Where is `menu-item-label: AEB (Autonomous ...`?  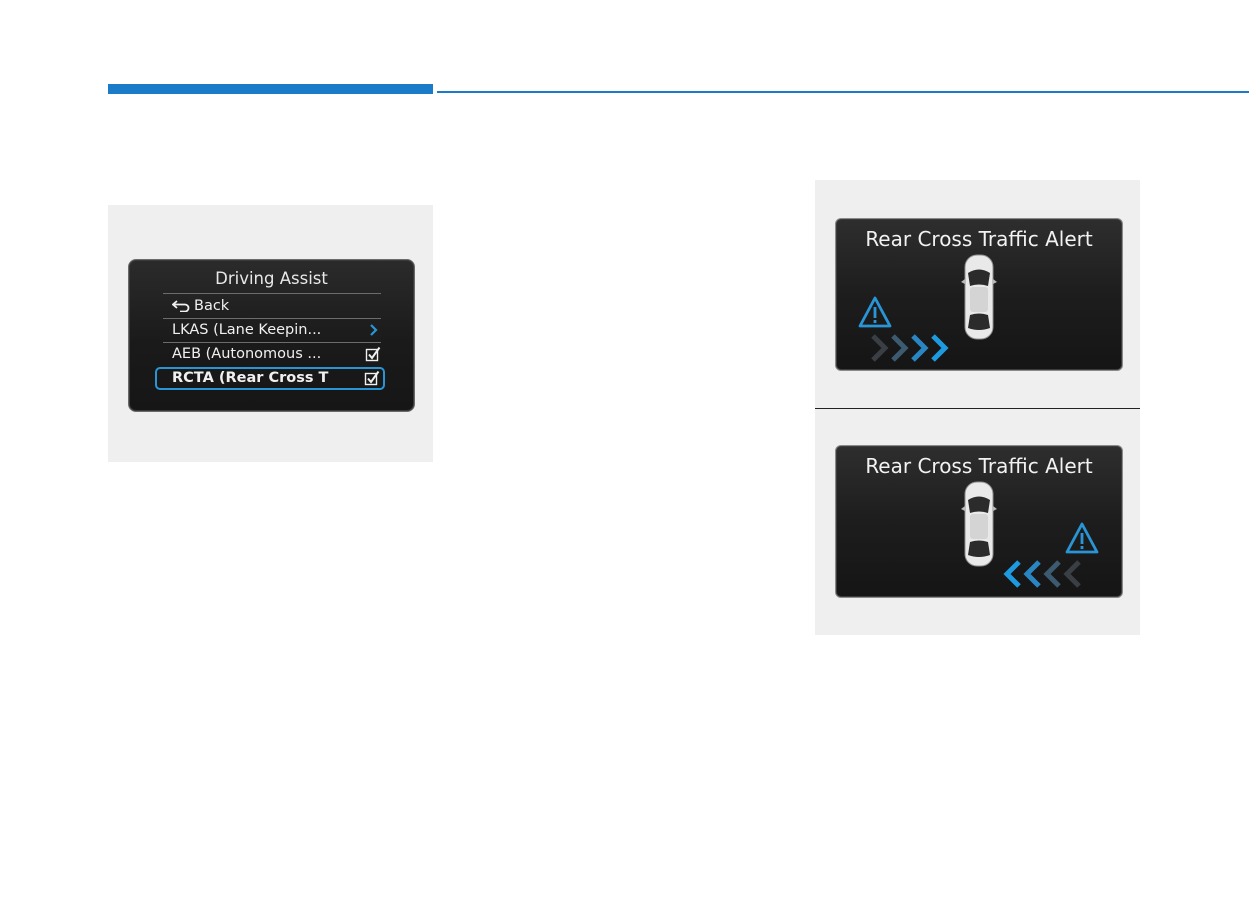 menu-item-label: AEB (Autonomous ... is located at coordinates (247, 354).